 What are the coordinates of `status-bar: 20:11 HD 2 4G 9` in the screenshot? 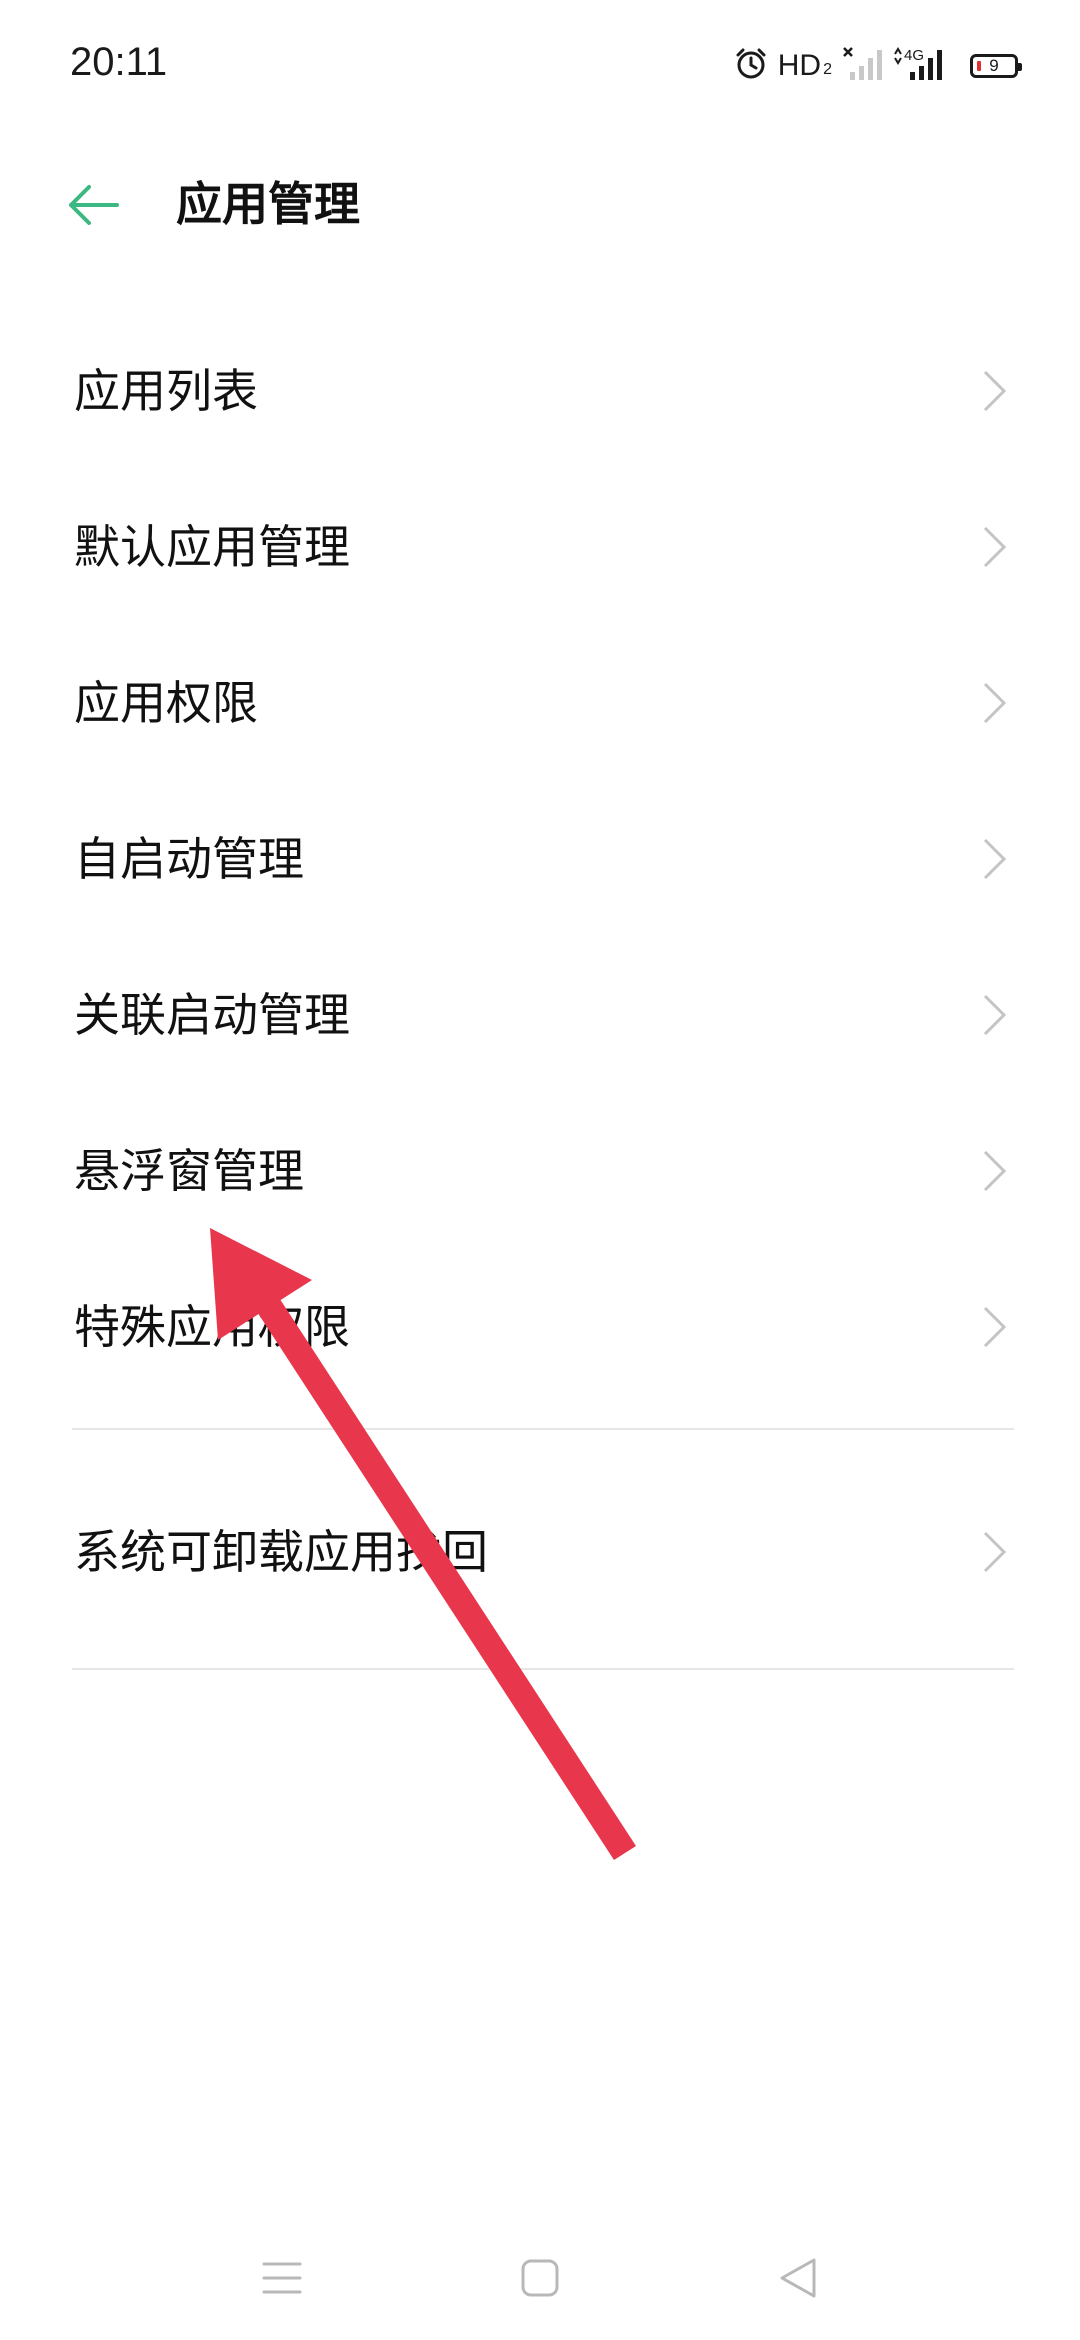 It's located at (540, 65).